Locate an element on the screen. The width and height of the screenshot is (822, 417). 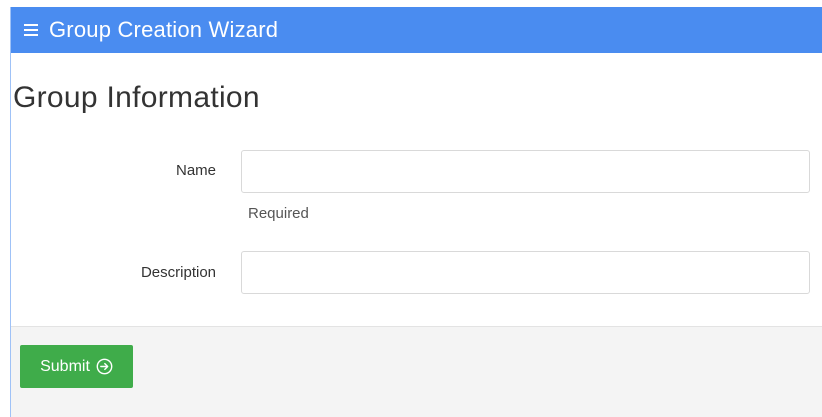
section-title: Group Information is located at coordinates (136, 97).